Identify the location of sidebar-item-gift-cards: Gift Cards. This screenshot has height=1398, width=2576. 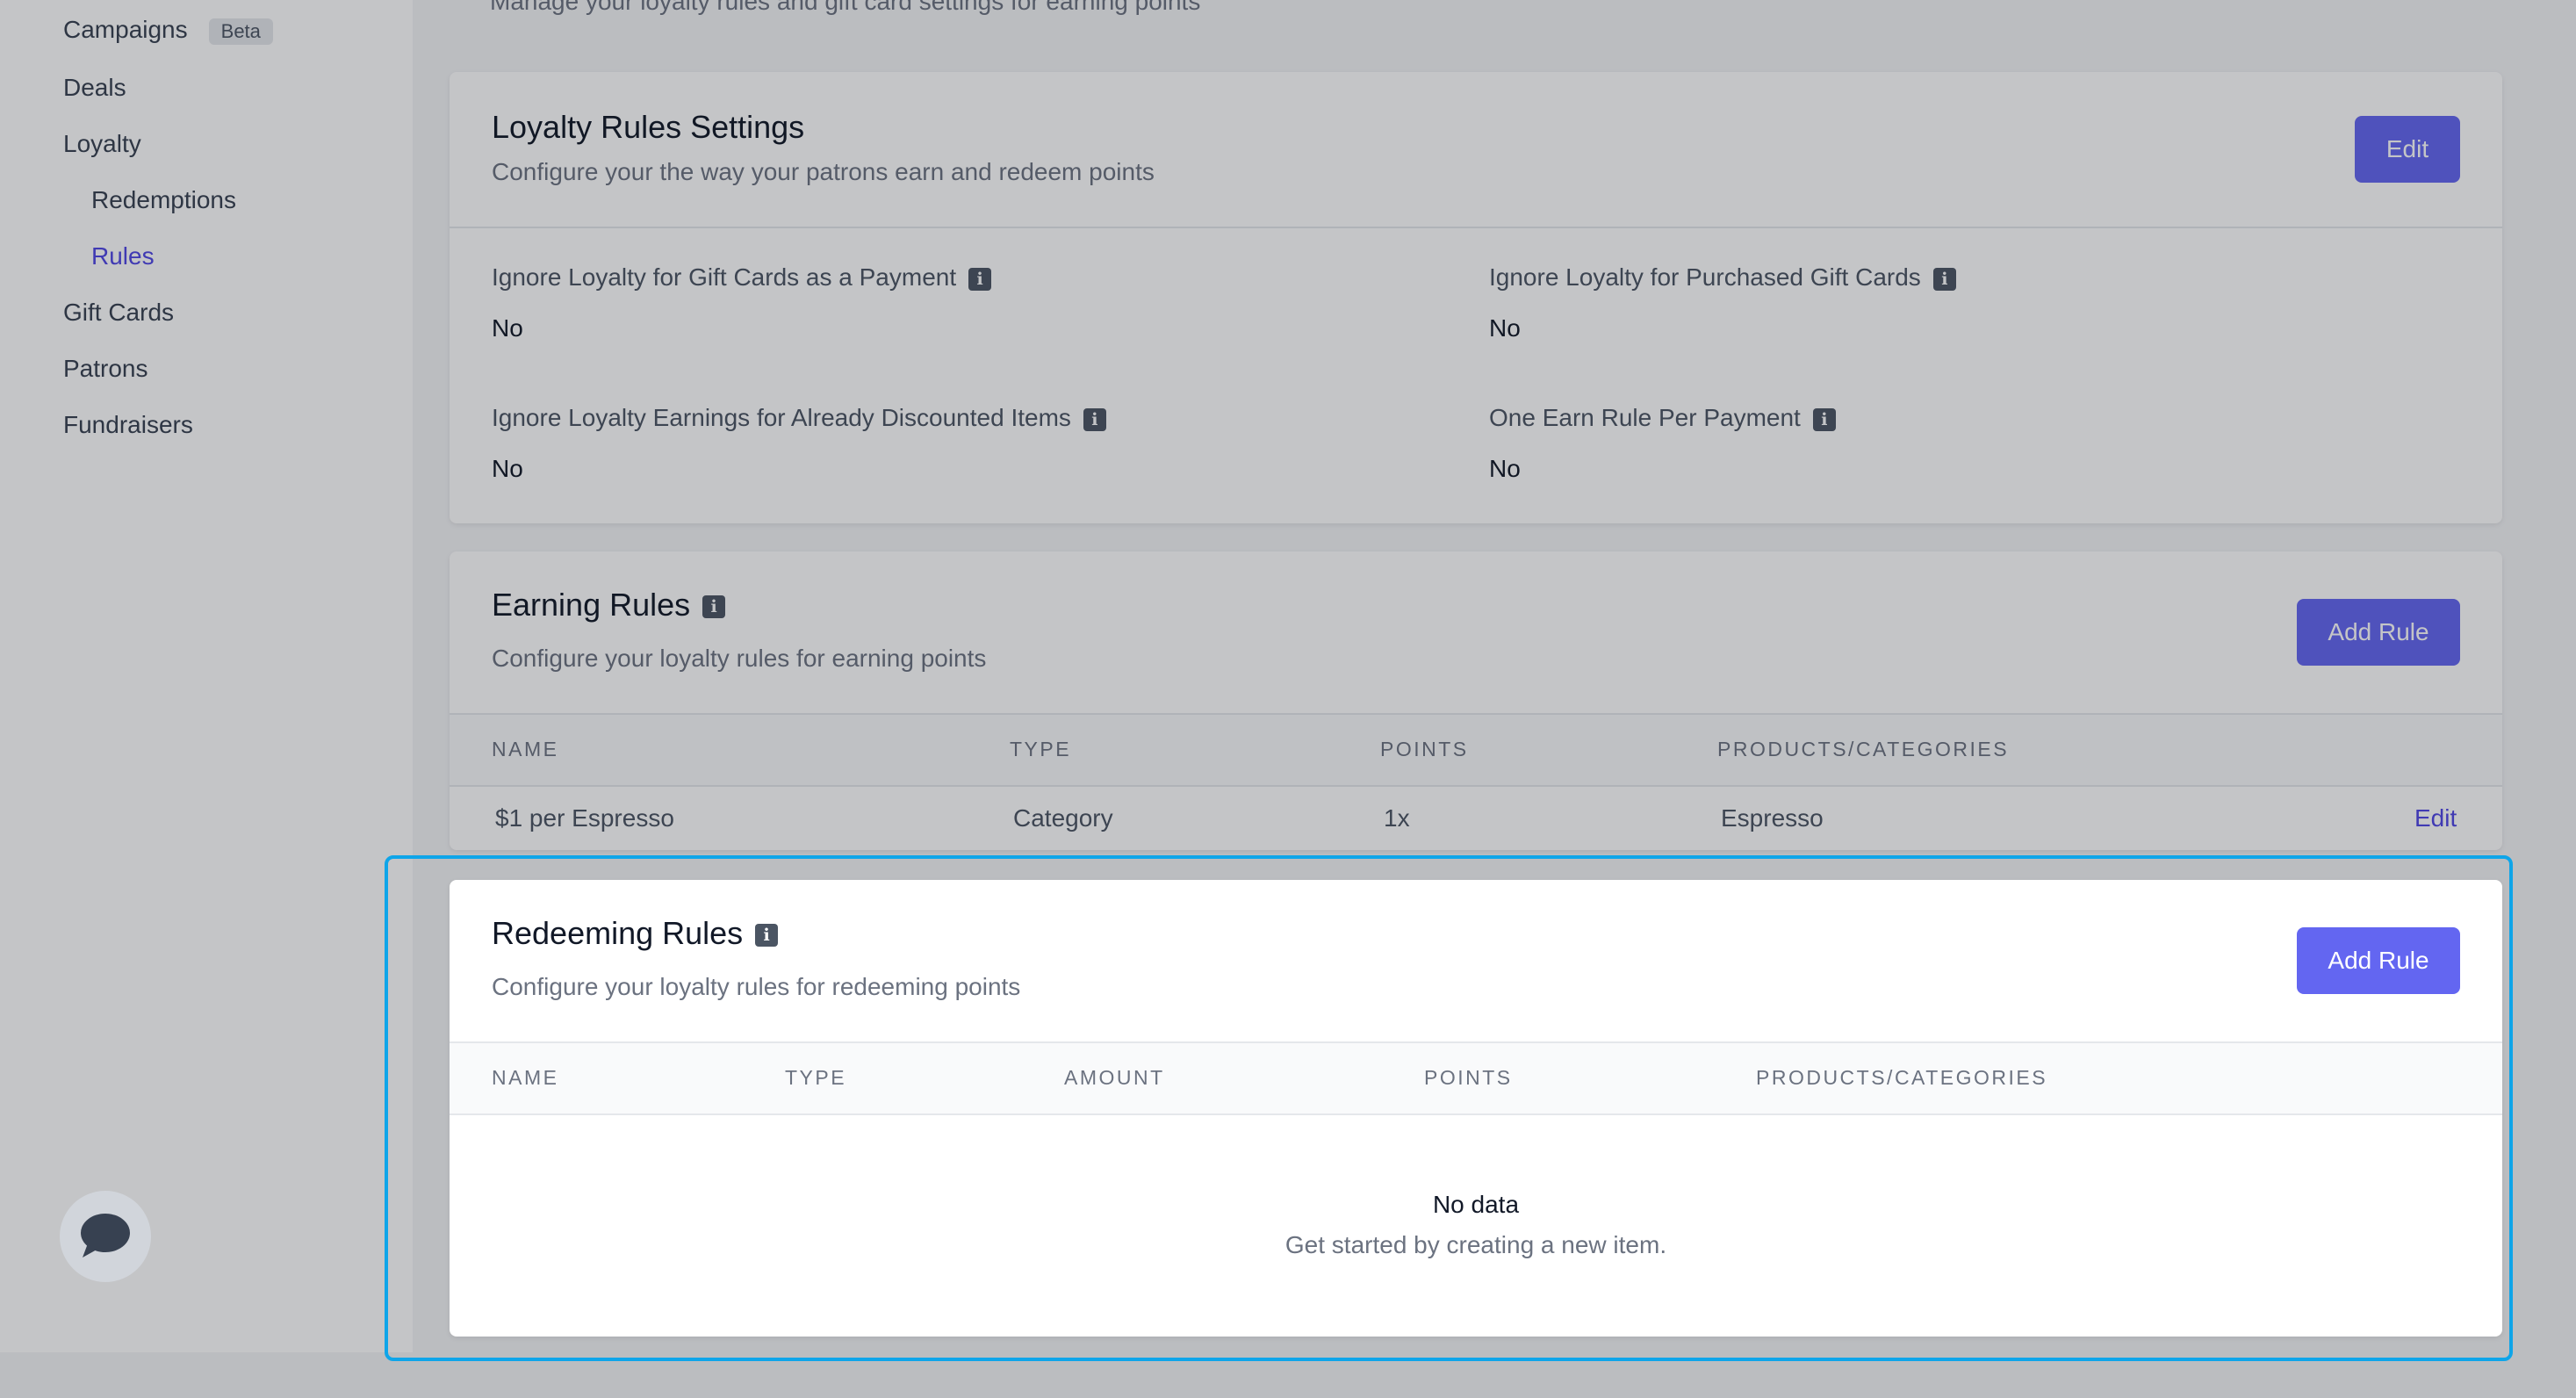
(118, 313).